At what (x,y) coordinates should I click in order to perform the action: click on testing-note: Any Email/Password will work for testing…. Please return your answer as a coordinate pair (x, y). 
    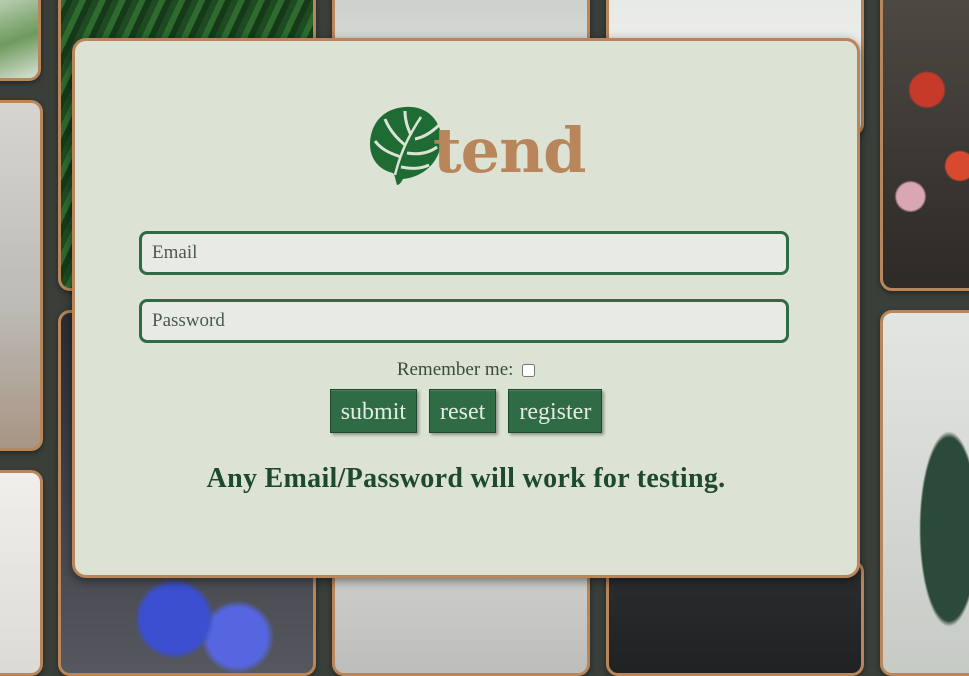
    Looking at the image, I should click on (466, 478).